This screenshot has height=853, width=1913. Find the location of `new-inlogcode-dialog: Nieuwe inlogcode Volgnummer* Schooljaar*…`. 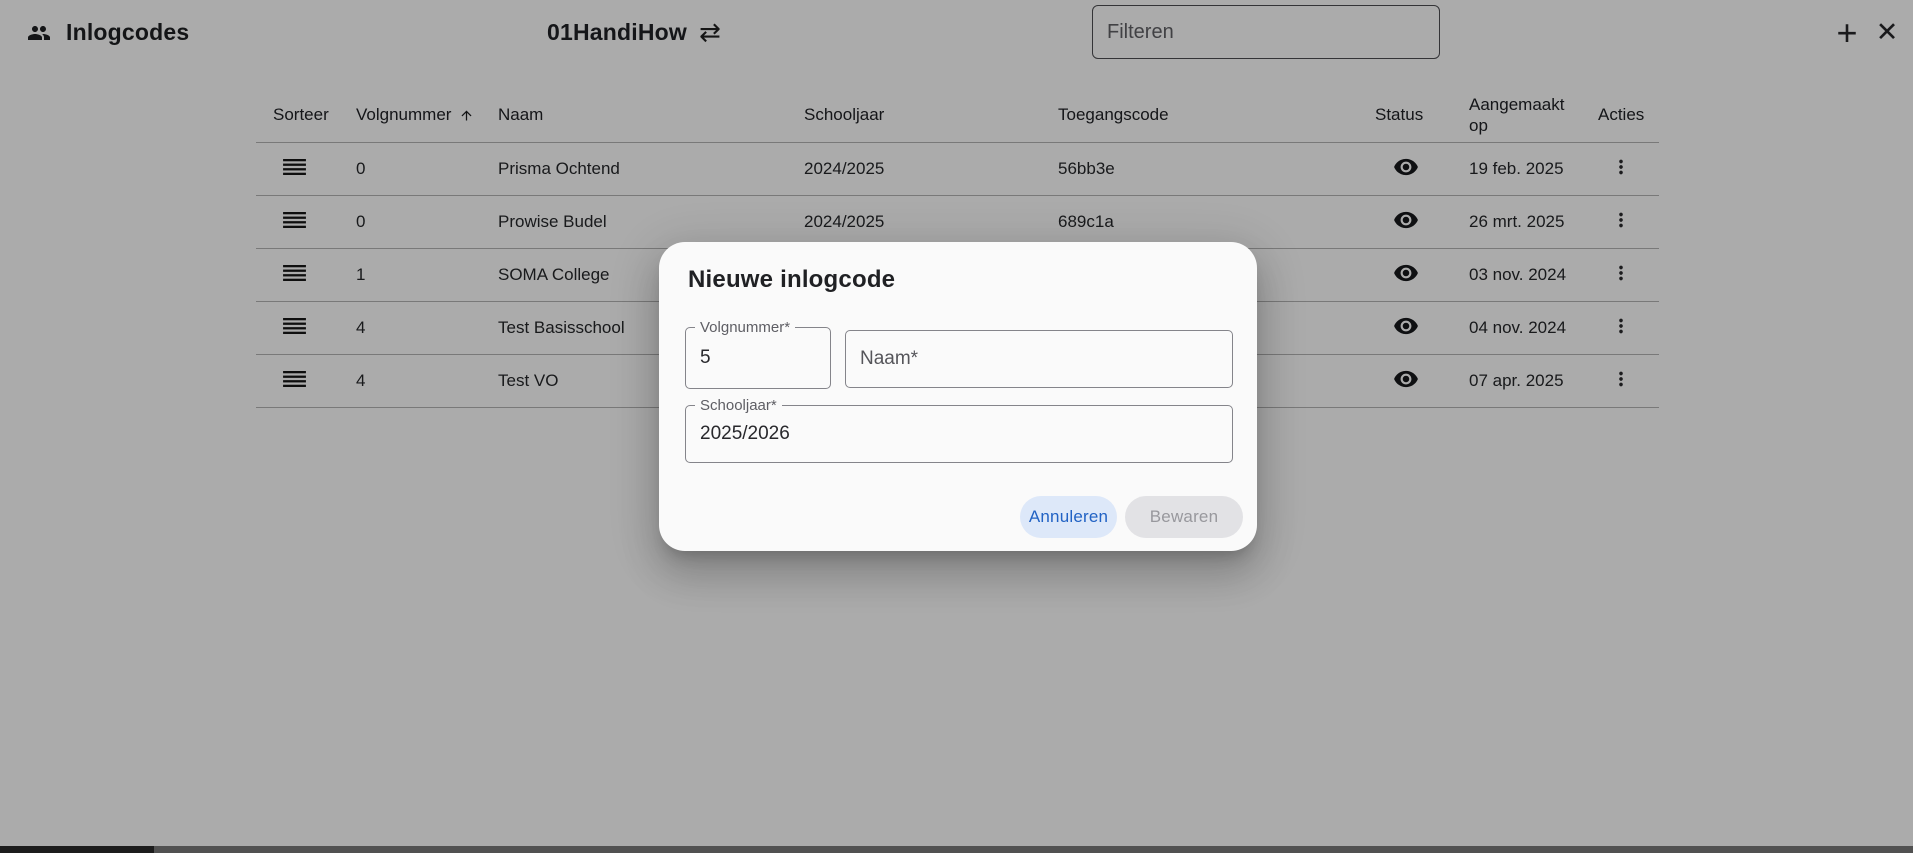

new-inlogcode-dialog: Nieuwe inlogcode Volgnummer* Schooljaar*… is located at coordinates (958, 396).